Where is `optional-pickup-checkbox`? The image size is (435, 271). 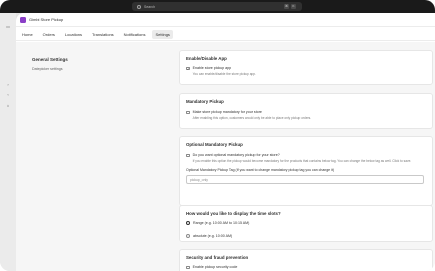 optional-pickup-checkbox is located at coordinates (188, 155).